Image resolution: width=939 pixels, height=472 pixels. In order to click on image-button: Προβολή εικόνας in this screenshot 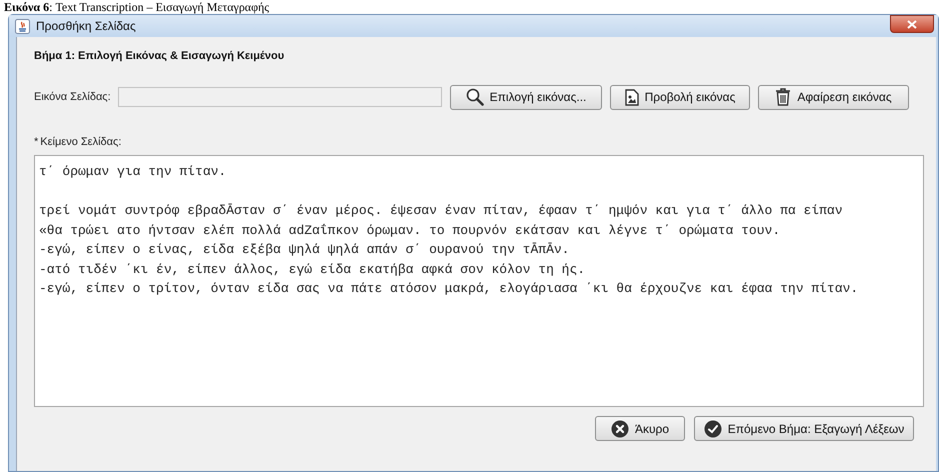, I will do `click(680, 97)`.